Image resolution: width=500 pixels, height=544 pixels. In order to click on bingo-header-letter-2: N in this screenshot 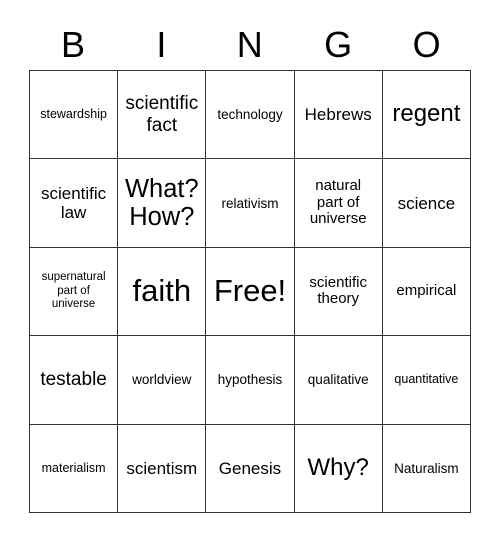, I will do `click(250, 44)`.